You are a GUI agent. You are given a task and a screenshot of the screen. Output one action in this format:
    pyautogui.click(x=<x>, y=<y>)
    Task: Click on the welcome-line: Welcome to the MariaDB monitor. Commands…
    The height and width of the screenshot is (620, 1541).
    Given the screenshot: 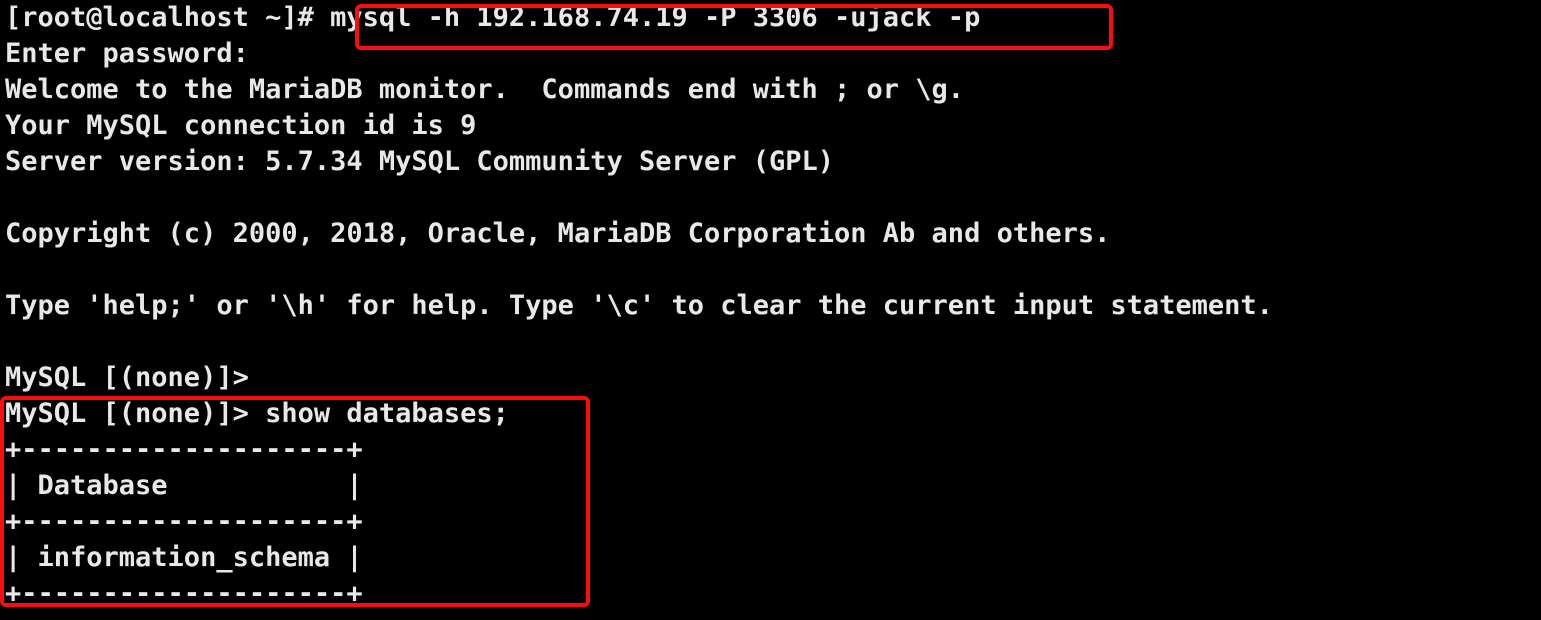 What is the action you would take?
    pyautogui.click(x=485, y=89)
    